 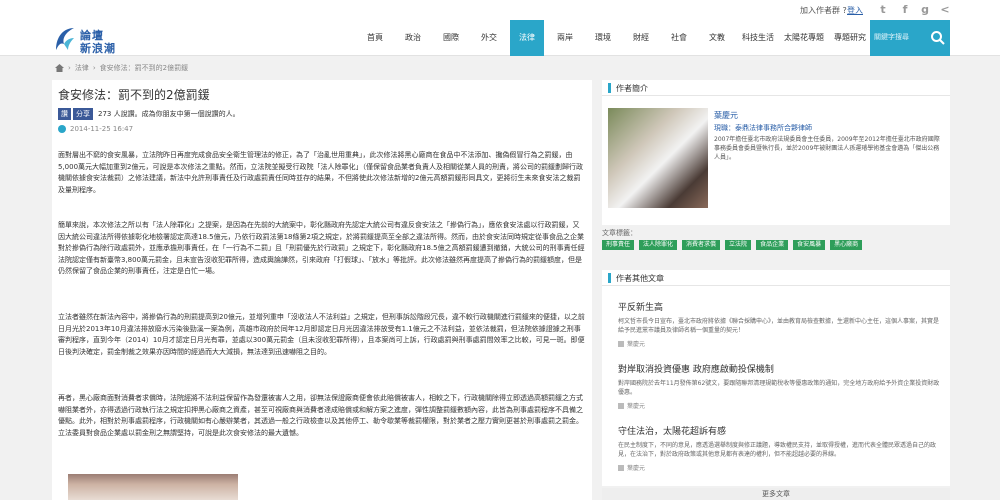 What do you see at coordinates (59, 68) in the screenshot?
I see `home-icon` at bounding box center [59, 68].